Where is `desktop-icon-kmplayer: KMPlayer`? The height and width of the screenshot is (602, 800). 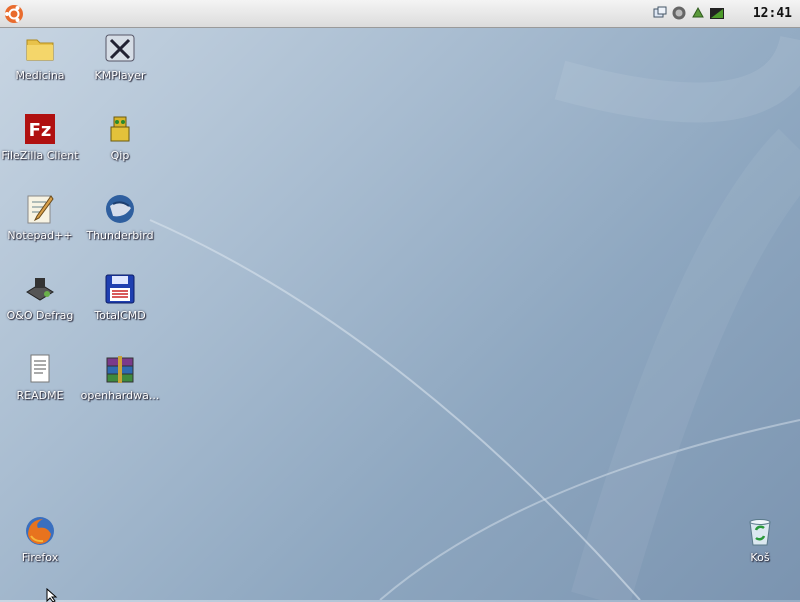
desktop-icon-kmplayer: KMPlayer is located at coordinates (120, 57).